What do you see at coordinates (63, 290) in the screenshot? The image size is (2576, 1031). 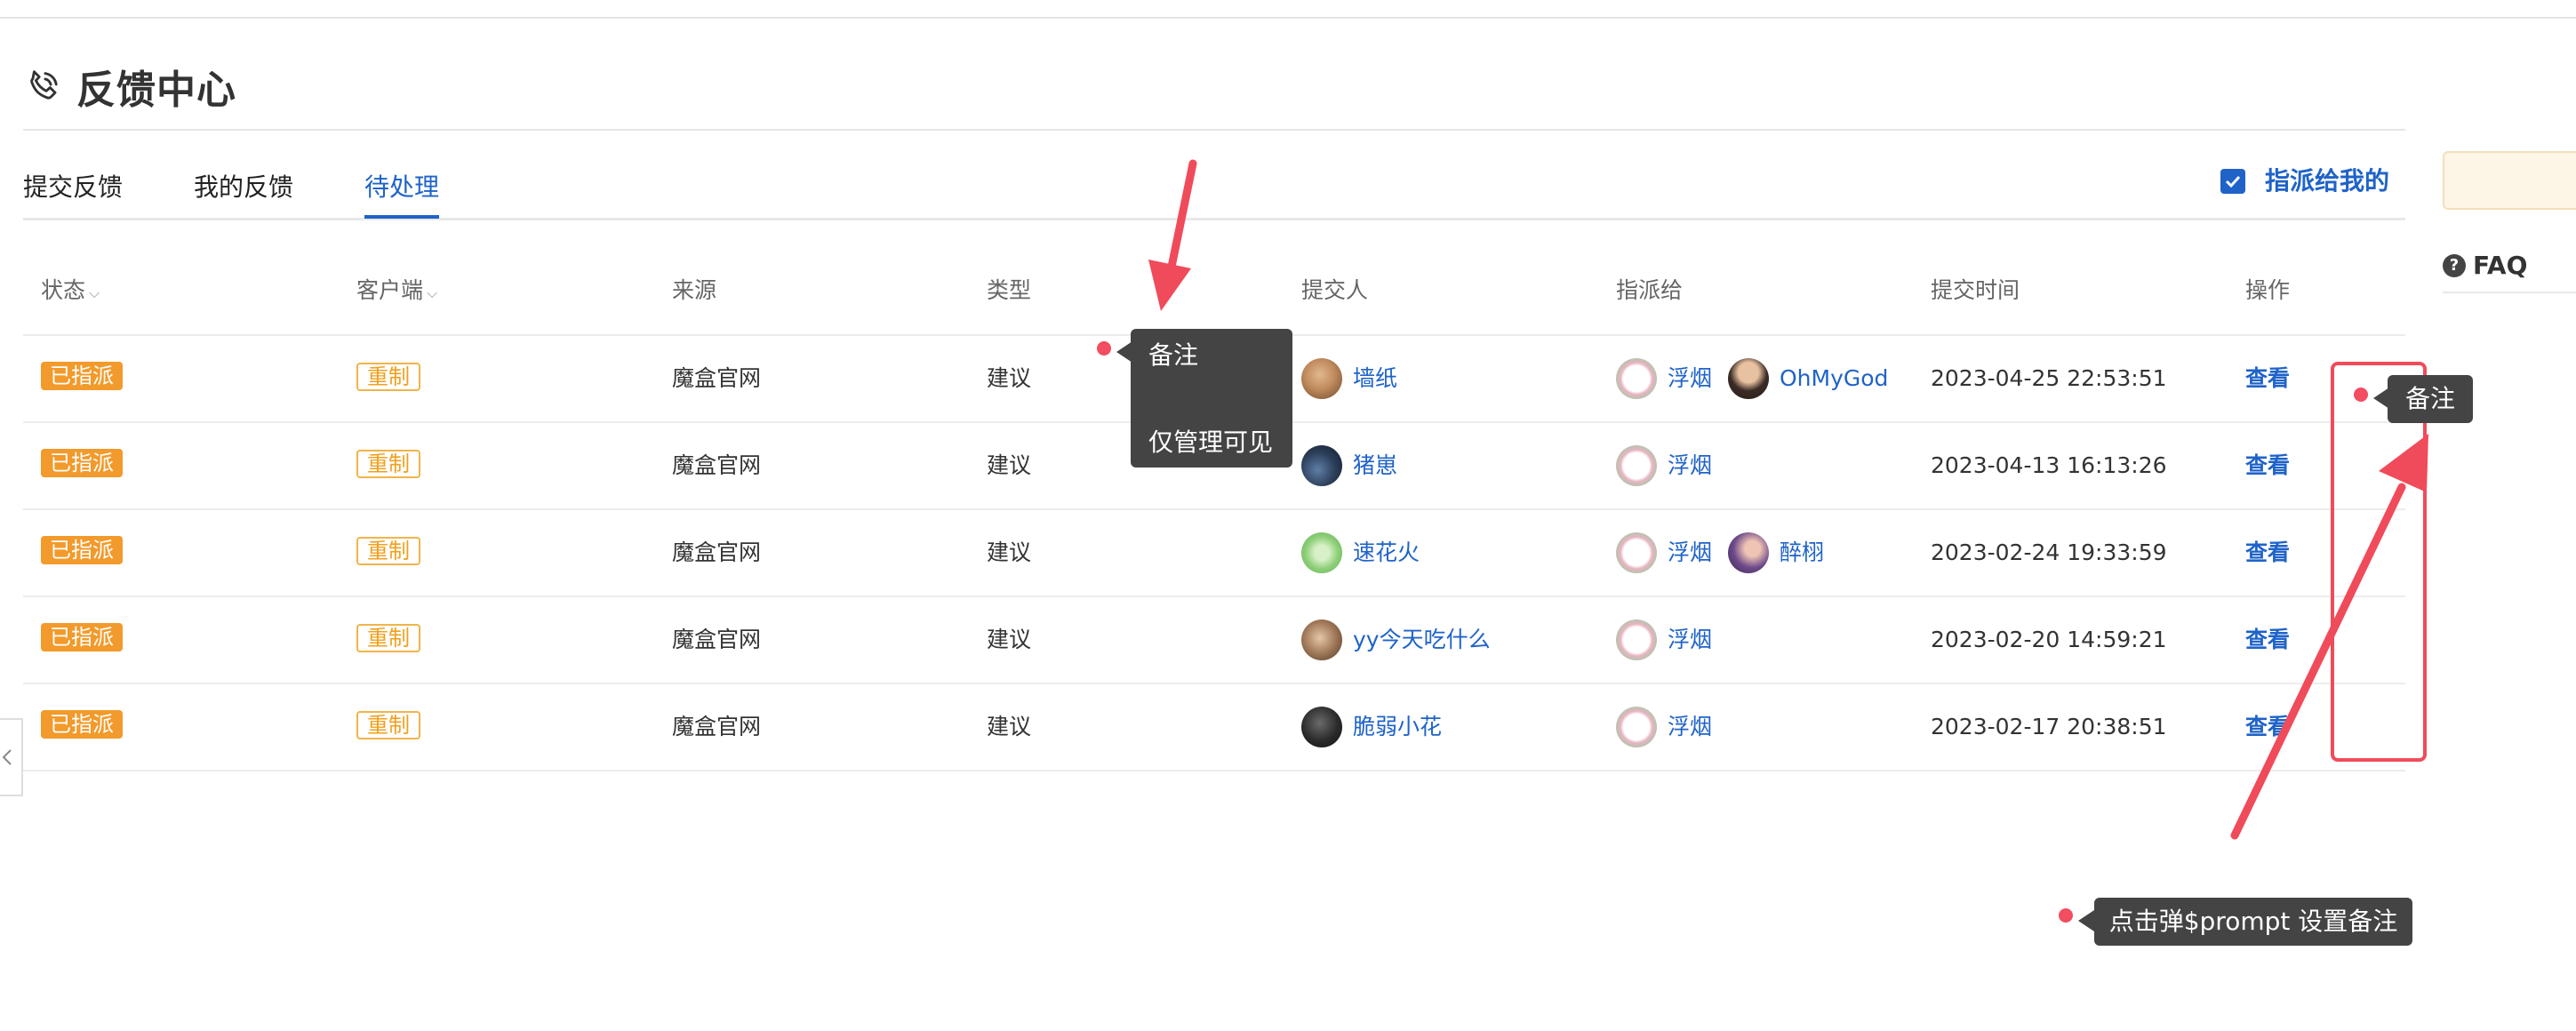 I see `column-header-status-label: 状态` at bounding box center [63, 290].